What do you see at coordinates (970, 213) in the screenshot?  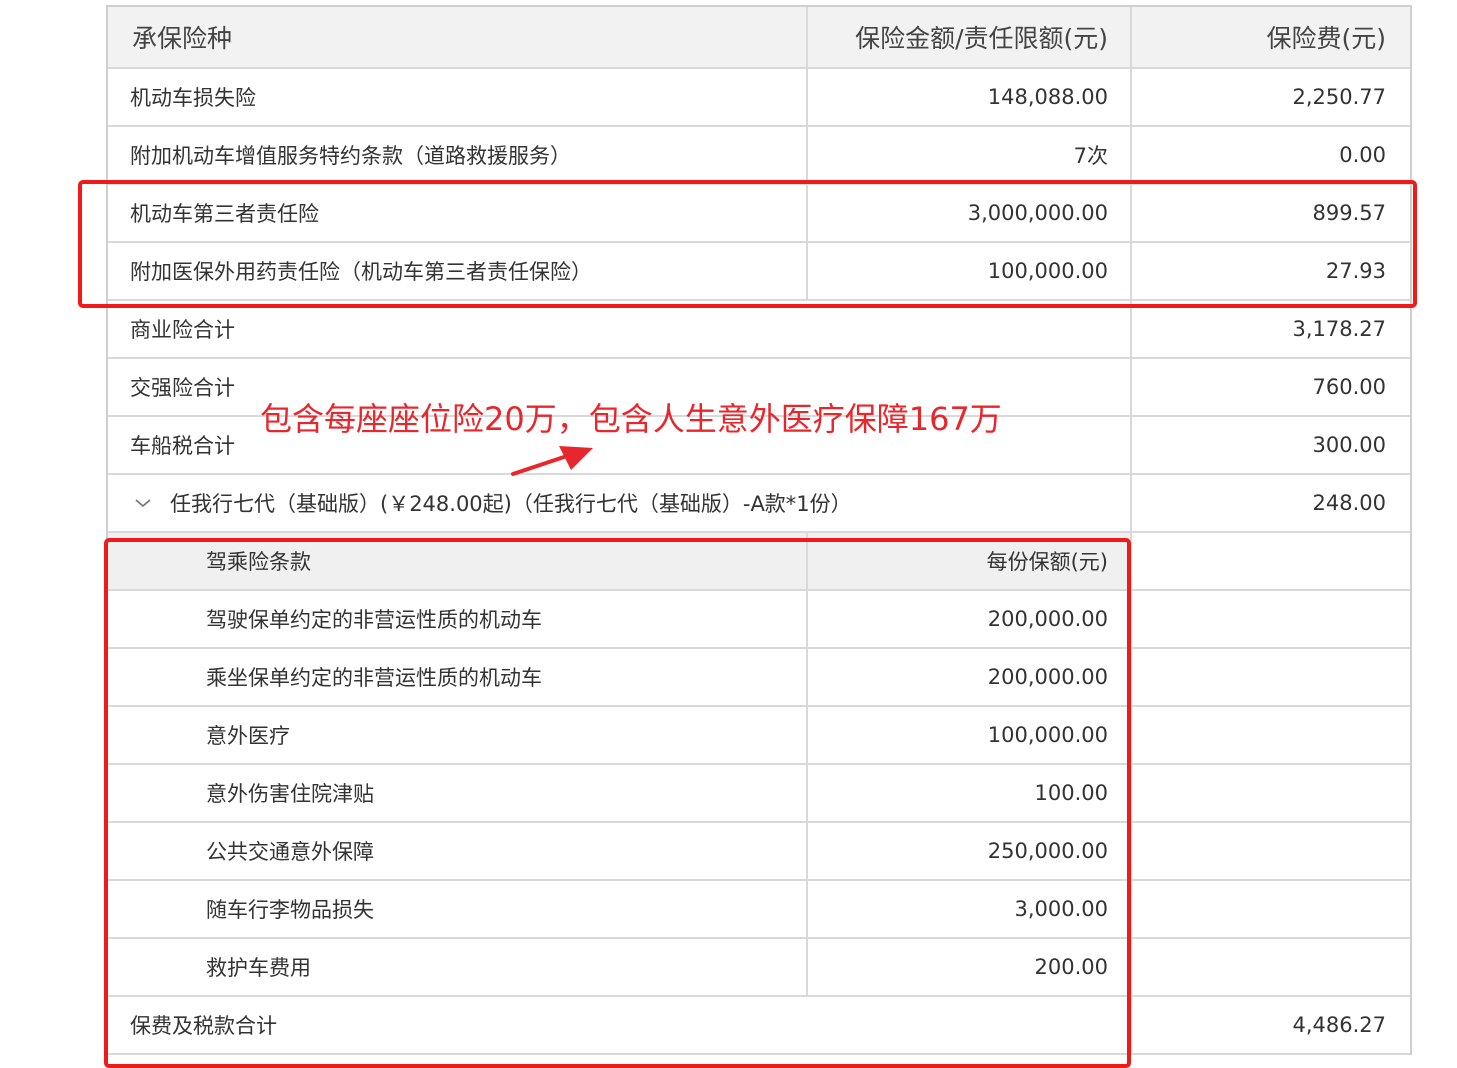 I see `coverage-amount: 3,000,000.00` at bounding box center [970, 213].